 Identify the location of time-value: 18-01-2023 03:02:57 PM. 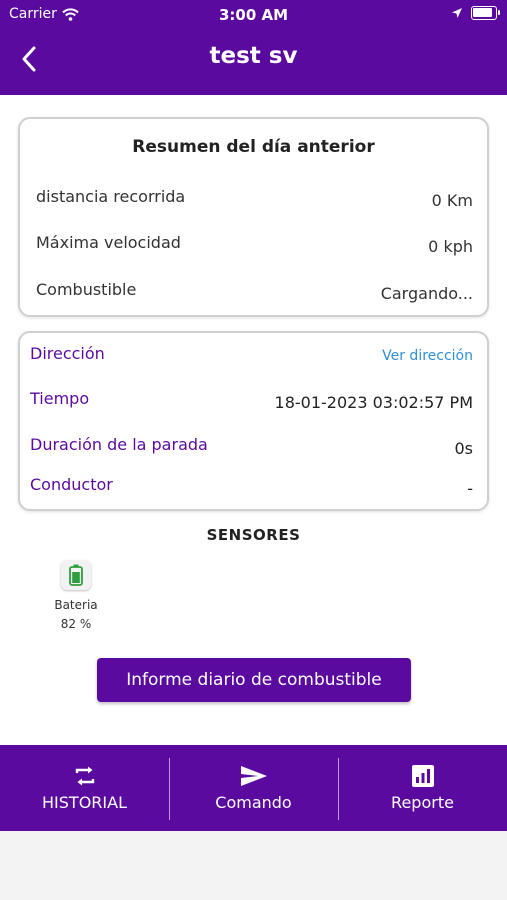
(373, 402).